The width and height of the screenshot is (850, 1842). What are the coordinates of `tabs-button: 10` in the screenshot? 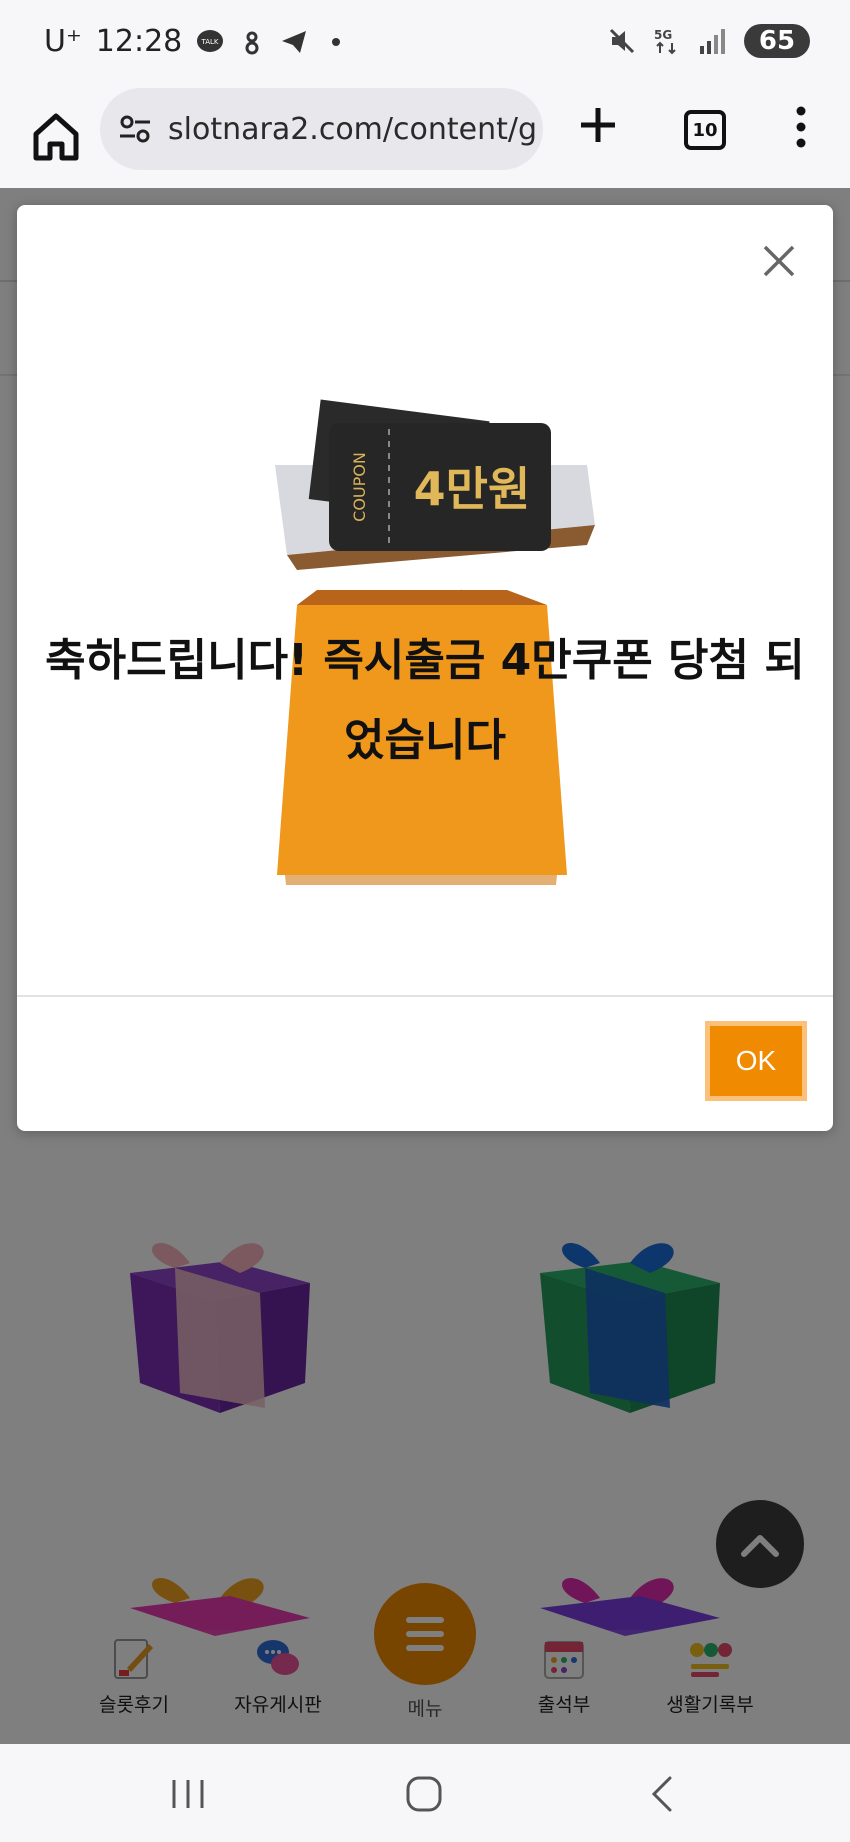 It's located at (705, 130).